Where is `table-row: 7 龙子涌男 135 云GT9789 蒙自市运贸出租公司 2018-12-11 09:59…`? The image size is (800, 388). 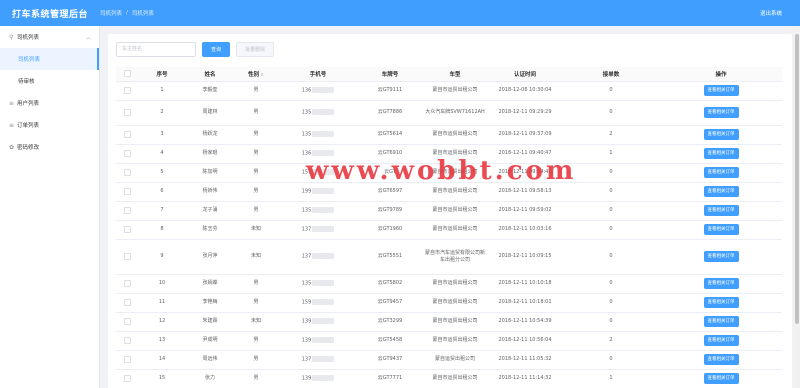
table-row: 7 龙子涌男 135 云GT9789 蒙自市运贸出租公司 2018-12-11 09:59… is located at coordinates (449, 211).